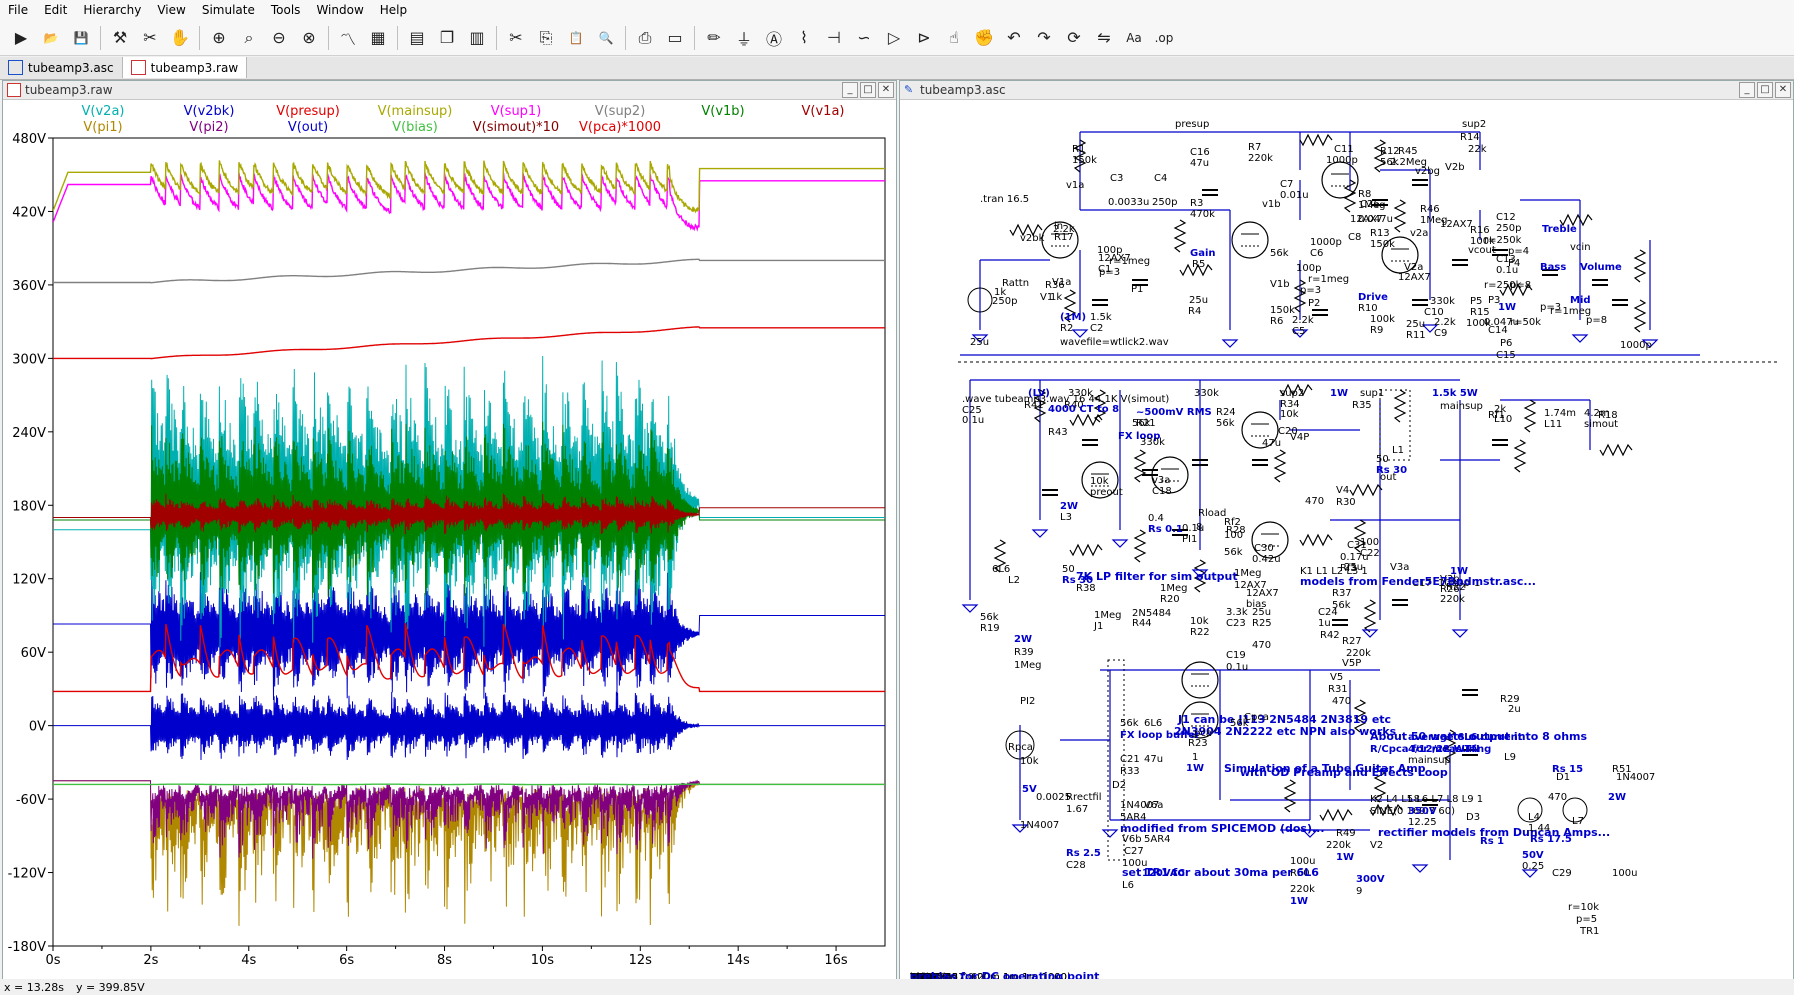 This screenshot has height=995, width=1794. Describe the element at coordinates (348, 38) in the screenshot. I see `autorange-icon: 〽` at that location.